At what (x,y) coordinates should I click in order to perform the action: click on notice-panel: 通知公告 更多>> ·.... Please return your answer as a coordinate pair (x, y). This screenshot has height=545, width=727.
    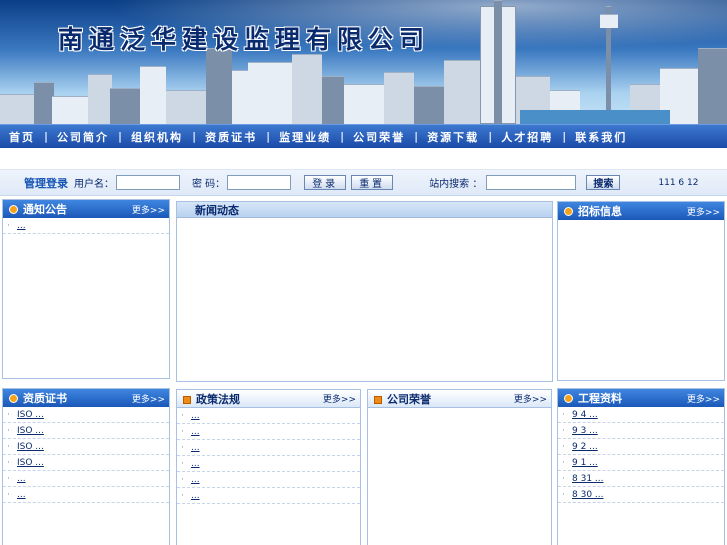
    Looking at the image, I should click on (86, 289).